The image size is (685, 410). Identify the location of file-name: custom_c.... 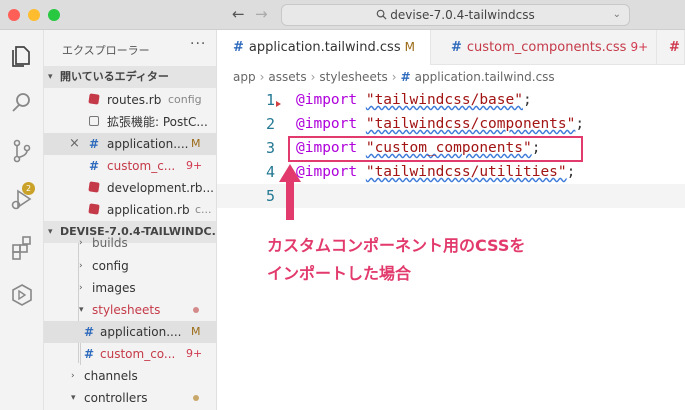
(141, 166).